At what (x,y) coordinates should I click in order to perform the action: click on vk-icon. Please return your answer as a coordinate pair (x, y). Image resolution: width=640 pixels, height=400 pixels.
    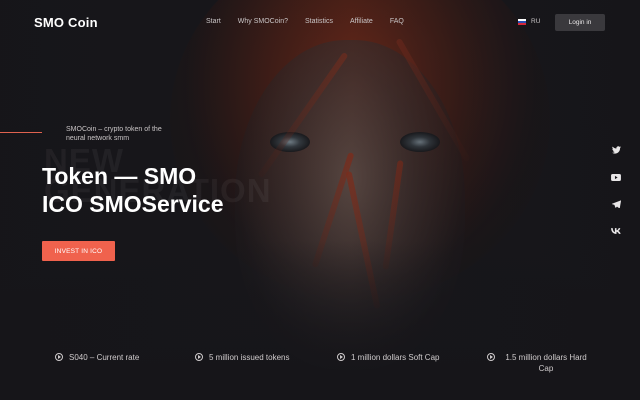
    Looking at the image, I should click on (616, 231).